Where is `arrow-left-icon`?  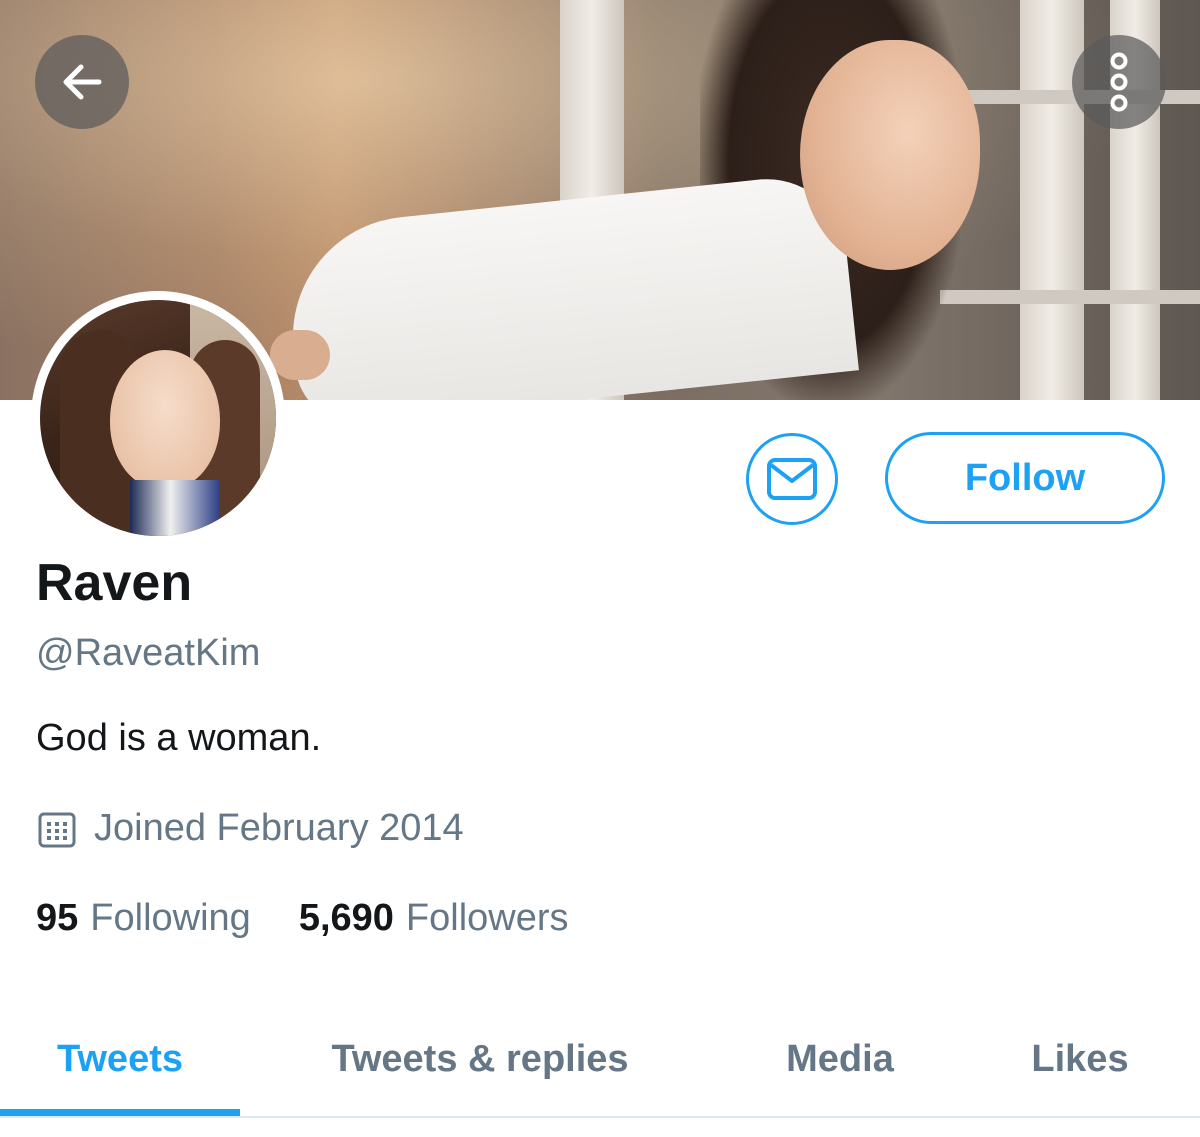 arrow-left-icon is located at coordinates (82, 82).